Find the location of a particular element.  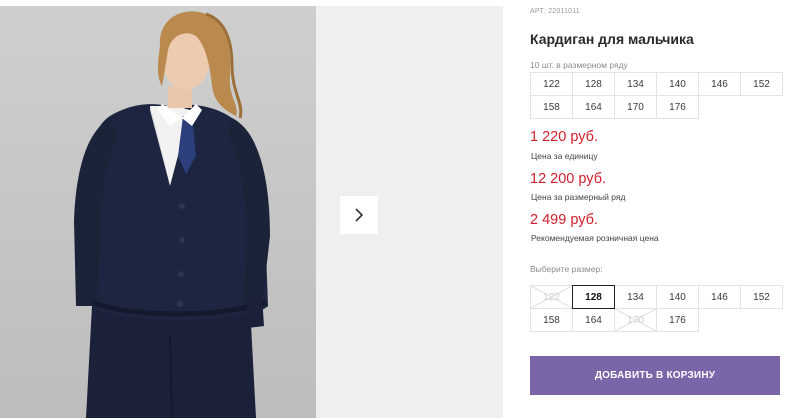

pack-size-cell: 176 is located at coordinates (677, 107).